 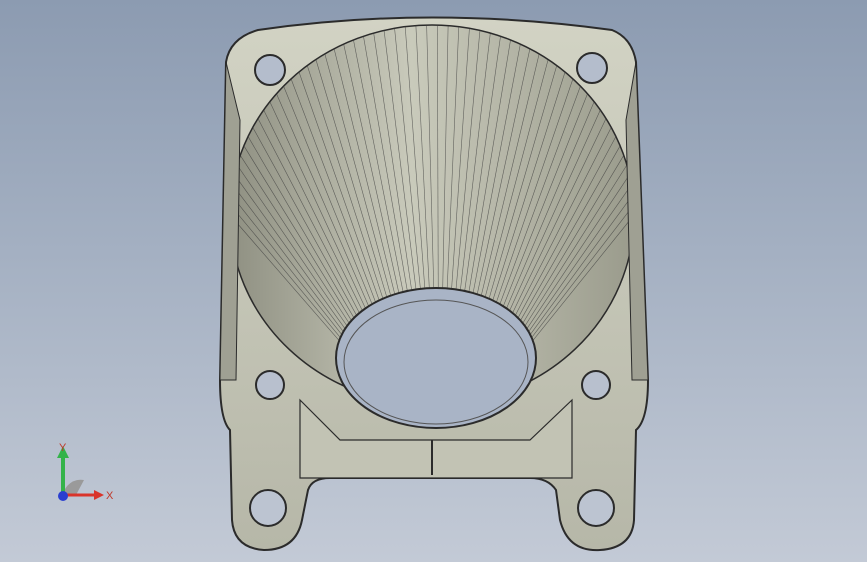 I want to click on coordinate-triad: Y X, so click(x=85, y=472).